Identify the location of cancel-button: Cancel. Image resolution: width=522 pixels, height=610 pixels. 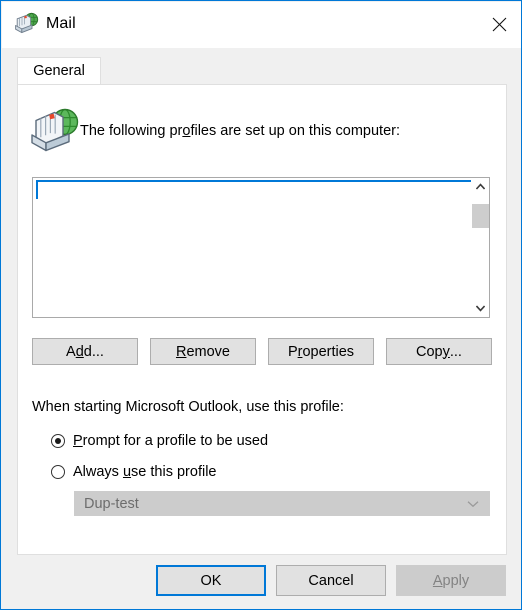
(331, 580).